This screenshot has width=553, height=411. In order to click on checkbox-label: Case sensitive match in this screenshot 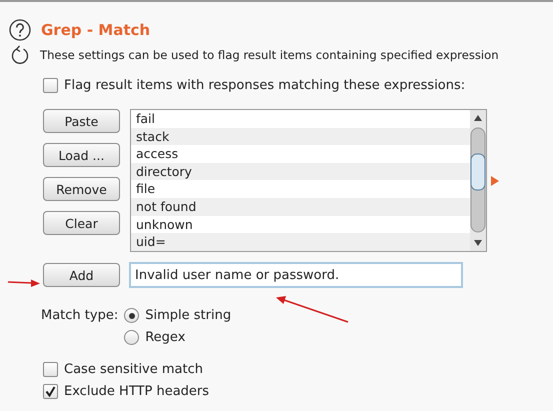, I will do `click(133, 369)`.